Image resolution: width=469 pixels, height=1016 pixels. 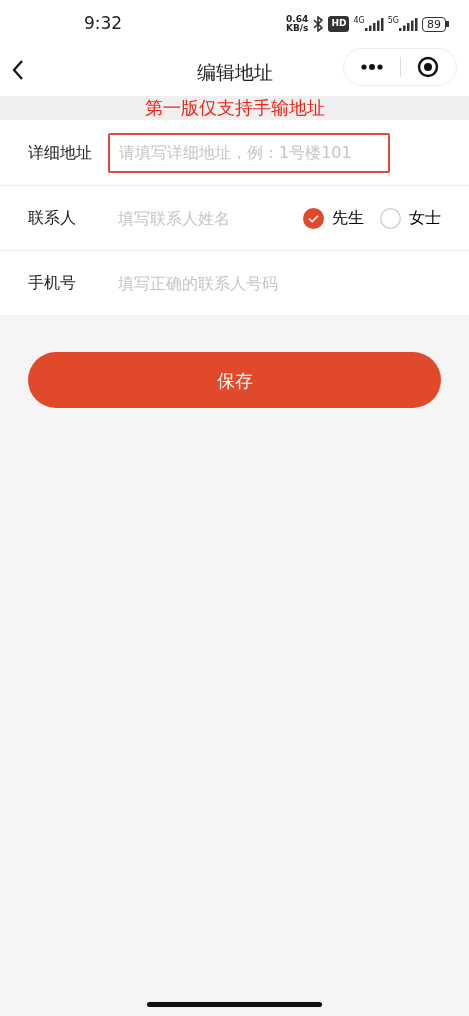 I want to click on more-icon, so click(x=371, y=67).